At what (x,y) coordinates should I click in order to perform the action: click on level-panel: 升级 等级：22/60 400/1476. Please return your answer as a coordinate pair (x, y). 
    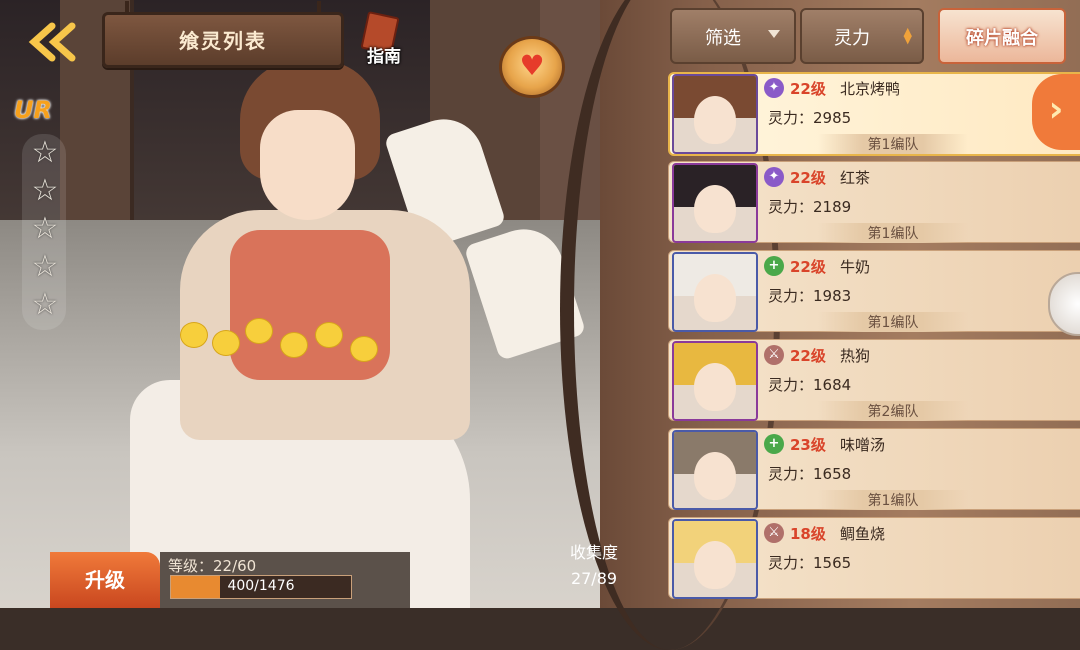
    Looking at the image, I should click on (230, 580).